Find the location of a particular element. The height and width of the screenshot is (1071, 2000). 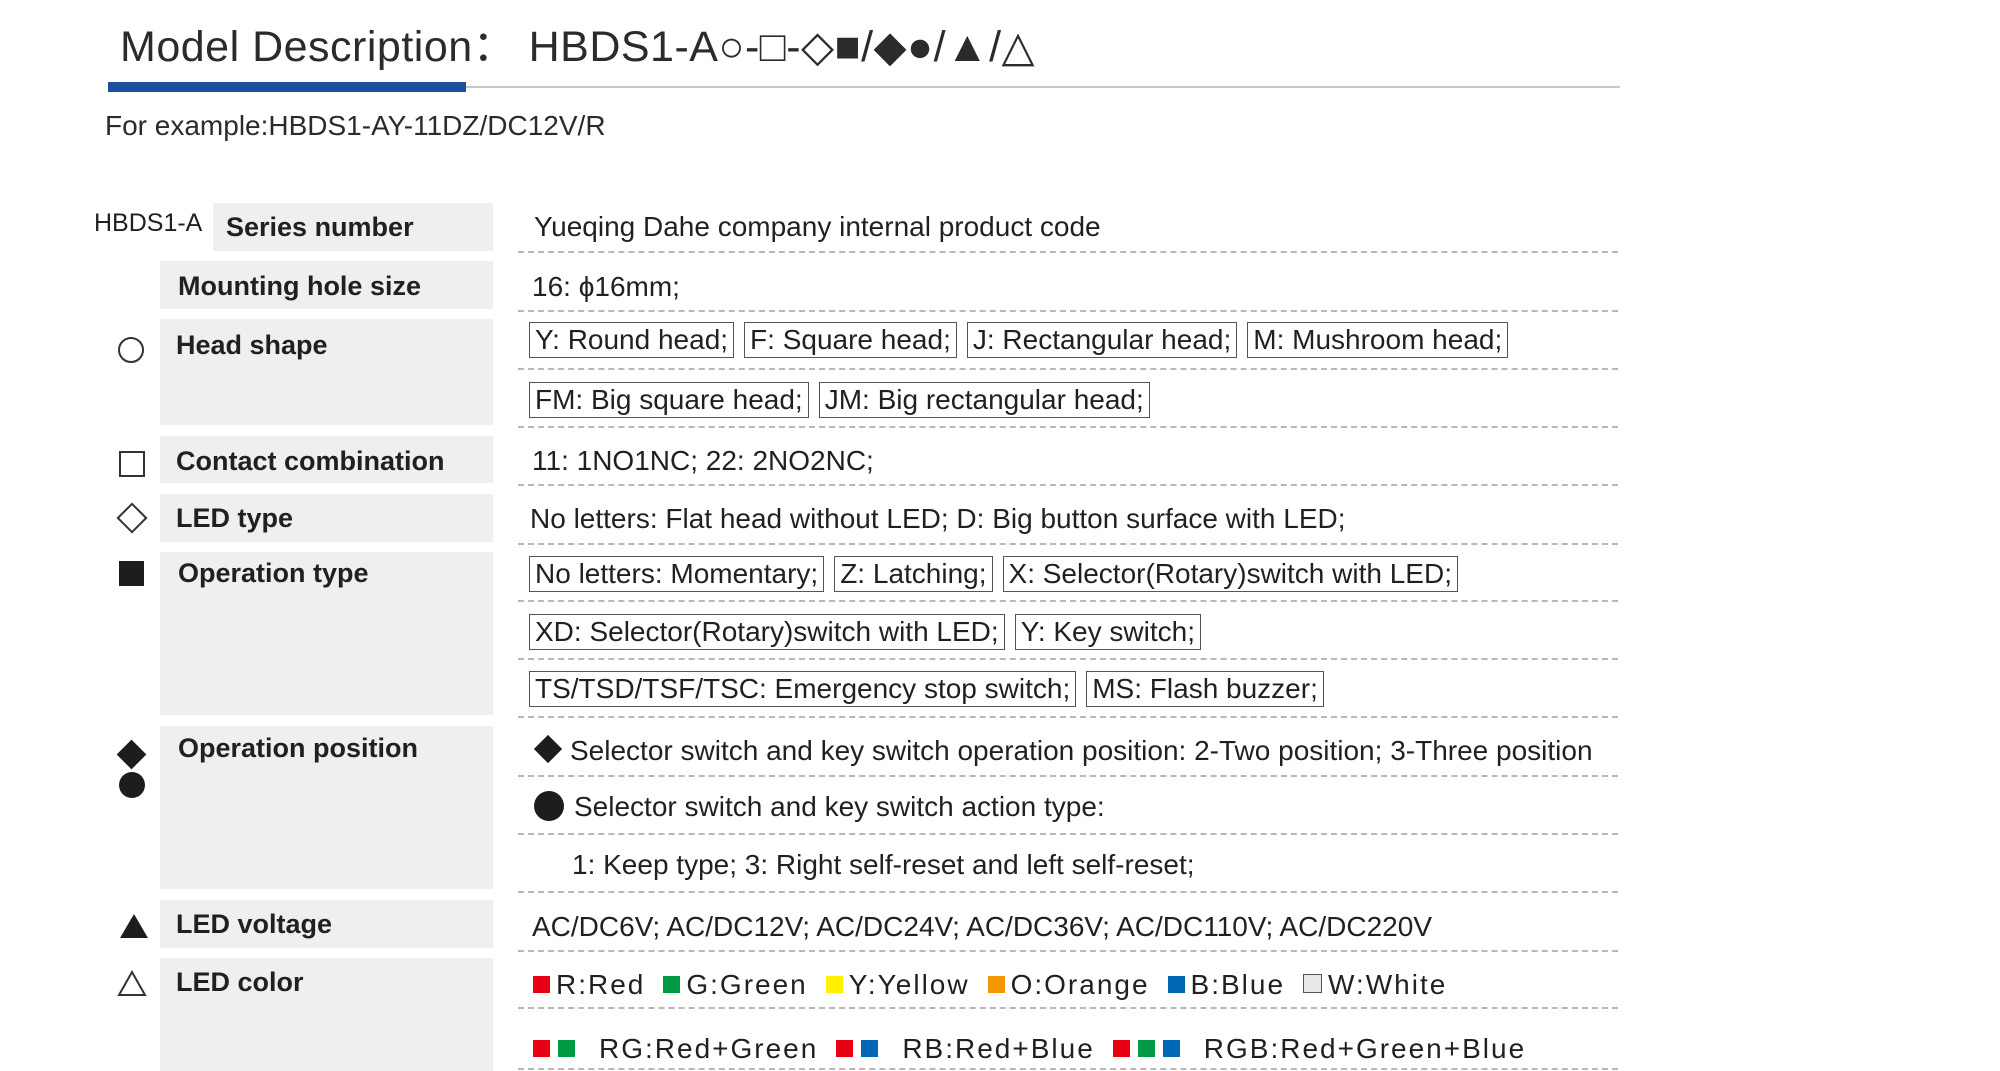

label-head-shape: Head shape is located at coordinates (252, 345).